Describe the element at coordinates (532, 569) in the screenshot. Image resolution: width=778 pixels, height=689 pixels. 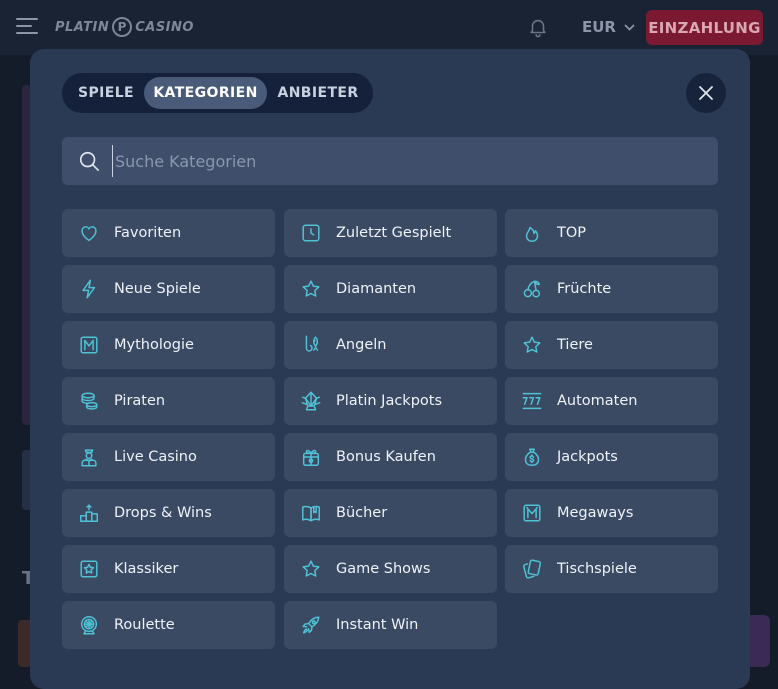
I see `cards-icon` at that location.